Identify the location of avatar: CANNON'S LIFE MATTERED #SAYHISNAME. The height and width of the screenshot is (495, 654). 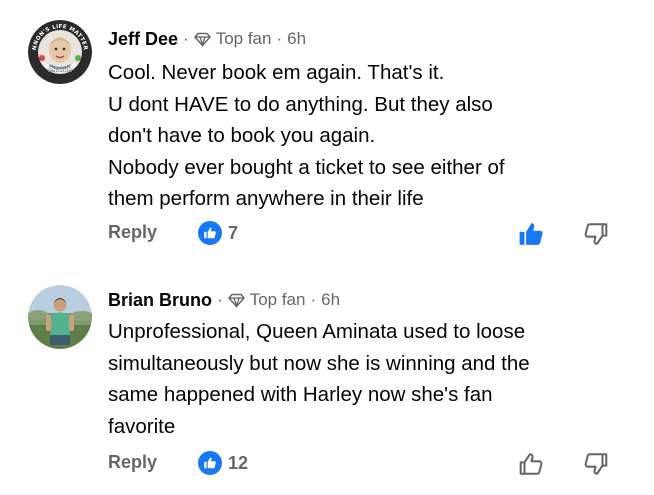
(60, 52).